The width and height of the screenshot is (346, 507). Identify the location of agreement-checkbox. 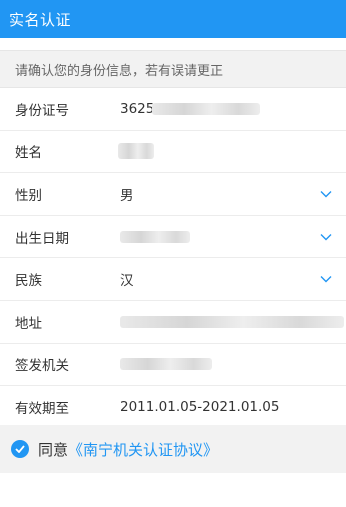
(20, 449).